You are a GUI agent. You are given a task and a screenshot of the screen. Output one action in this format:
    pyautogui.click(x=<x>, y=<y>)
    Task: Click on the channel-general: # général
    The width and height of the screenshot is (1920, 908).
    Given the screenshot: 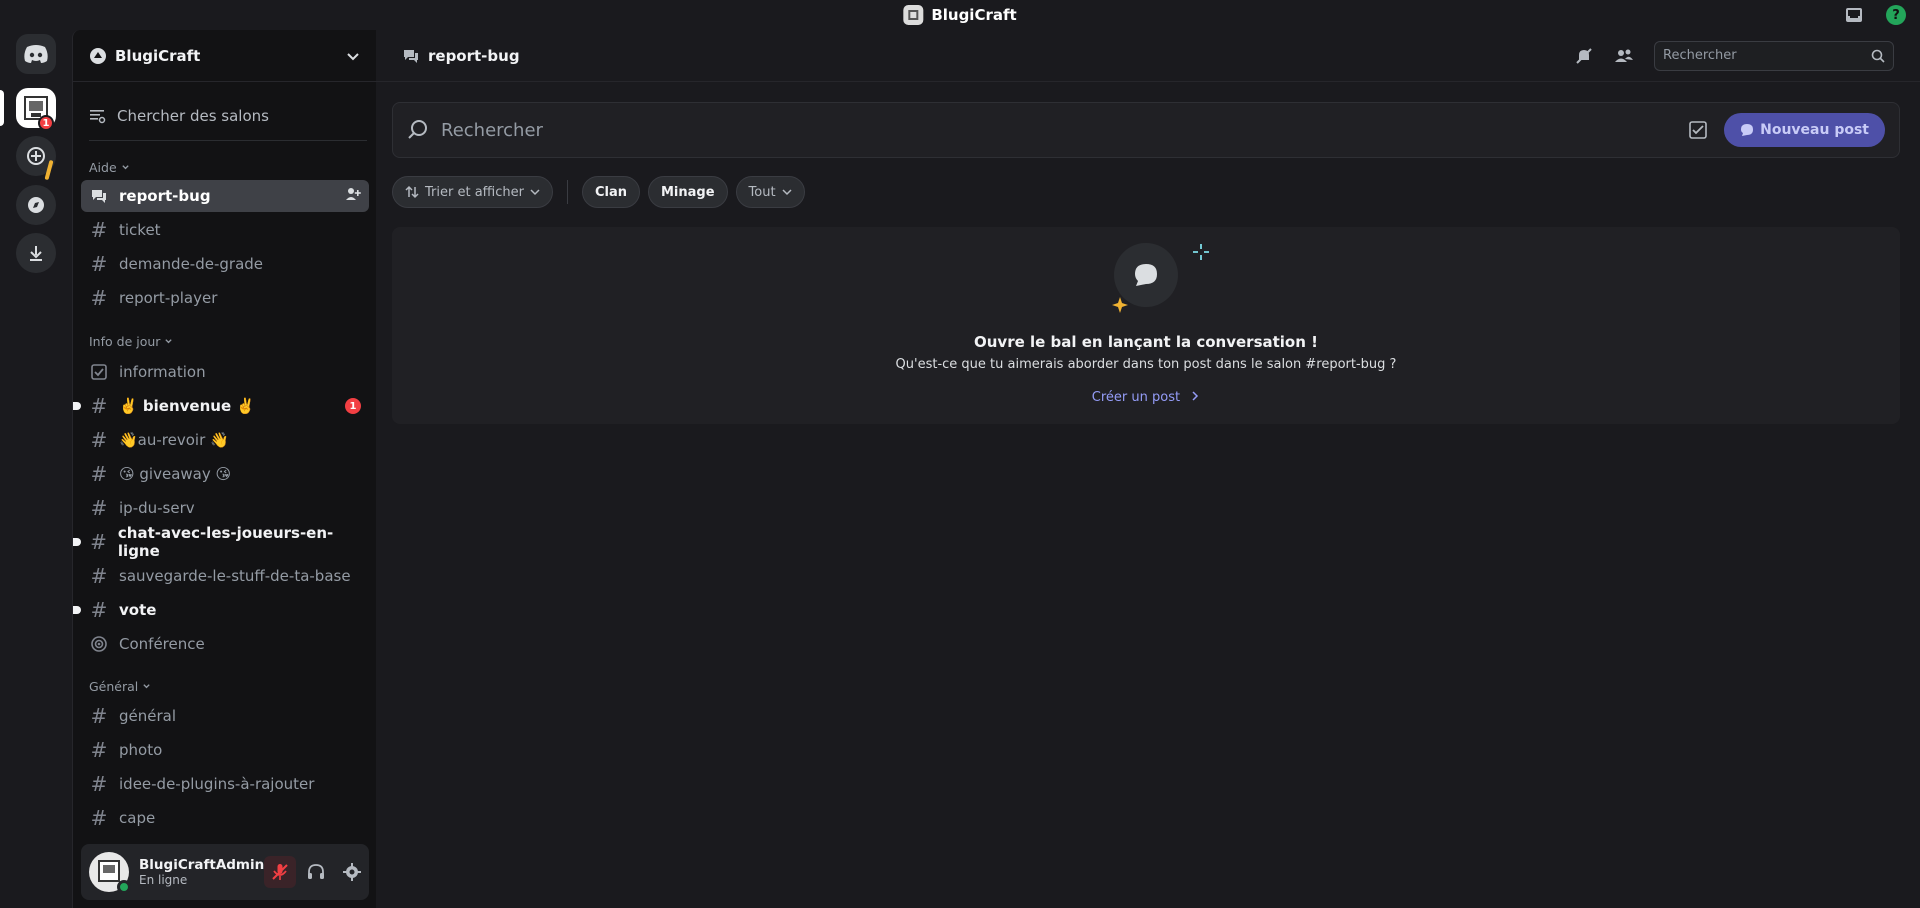 What is the action you would take?
    pyautogui.click(x=225, y=716)
    